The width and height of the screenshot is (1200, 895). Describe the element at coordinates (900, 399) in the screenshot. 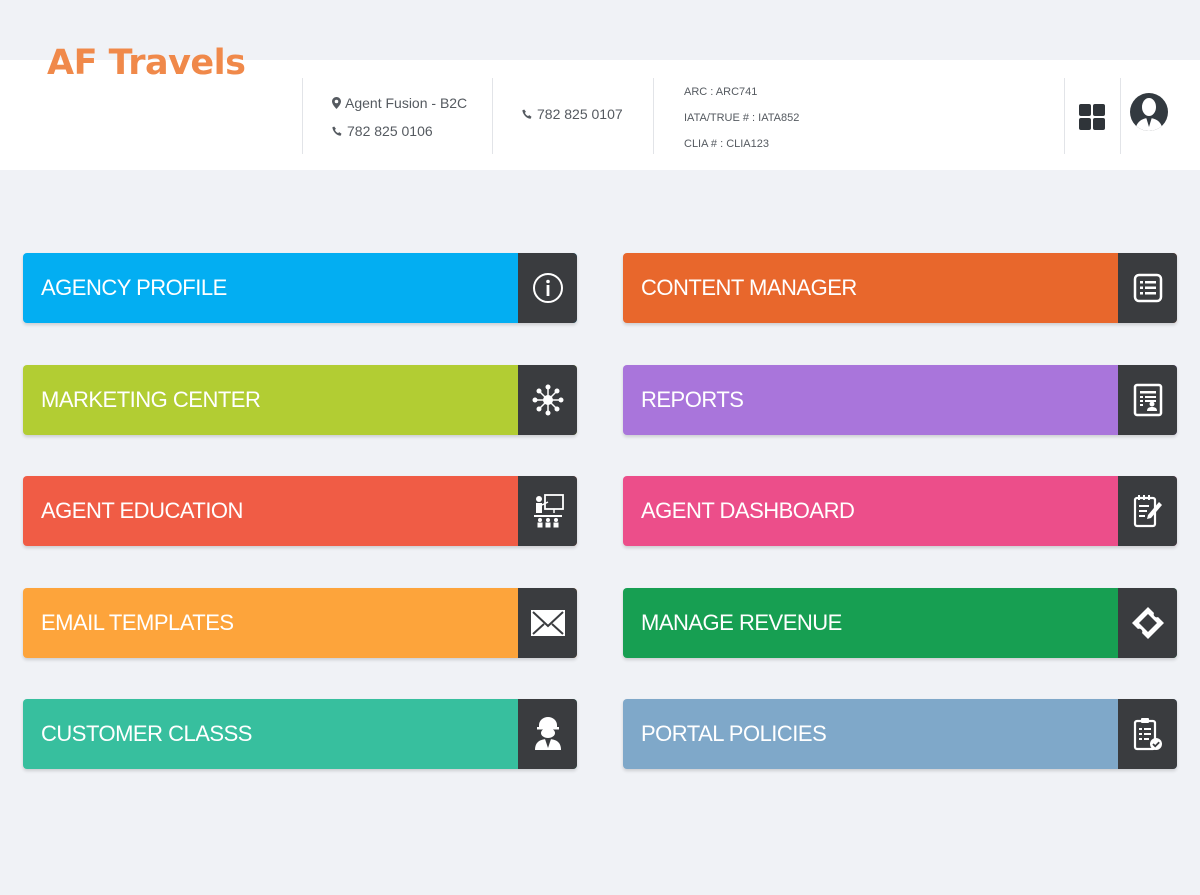

I see `tile-reports: REPORTS` at that location.